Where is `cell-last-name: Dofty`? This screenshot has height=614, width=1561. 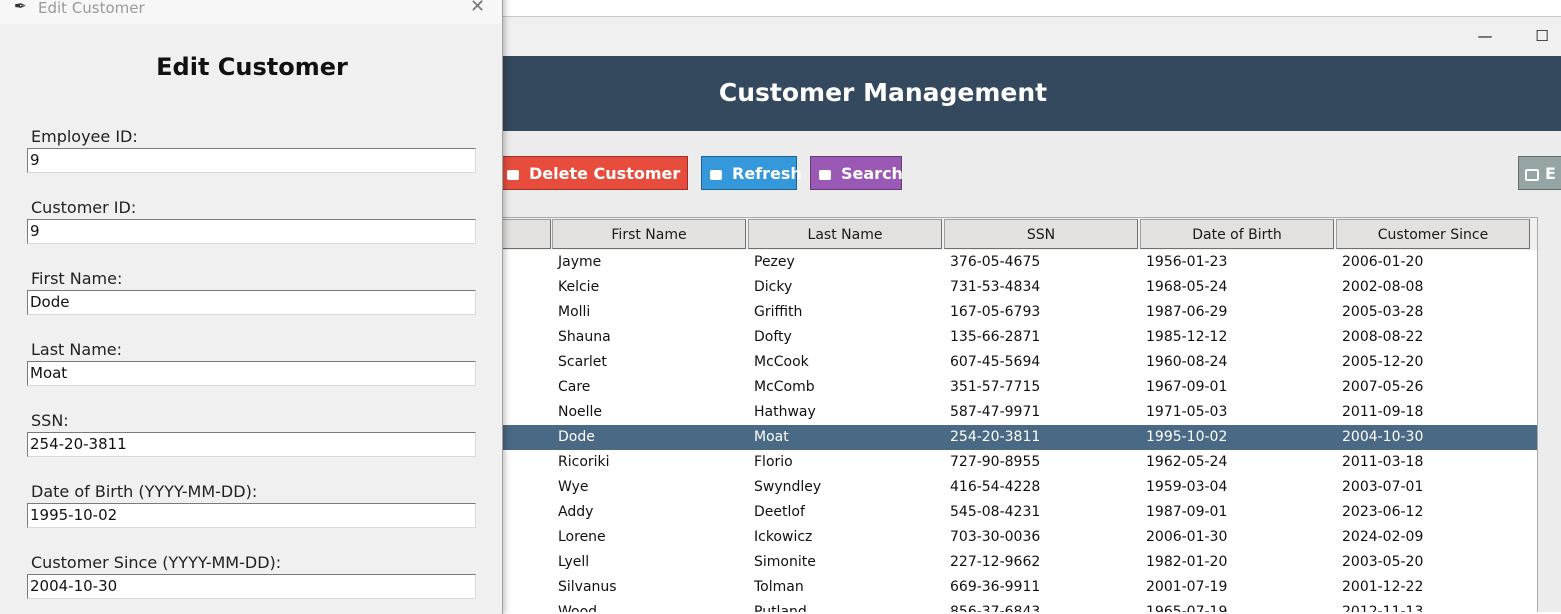
cell-last-name: Dofty is located at coordinates (773, 337).